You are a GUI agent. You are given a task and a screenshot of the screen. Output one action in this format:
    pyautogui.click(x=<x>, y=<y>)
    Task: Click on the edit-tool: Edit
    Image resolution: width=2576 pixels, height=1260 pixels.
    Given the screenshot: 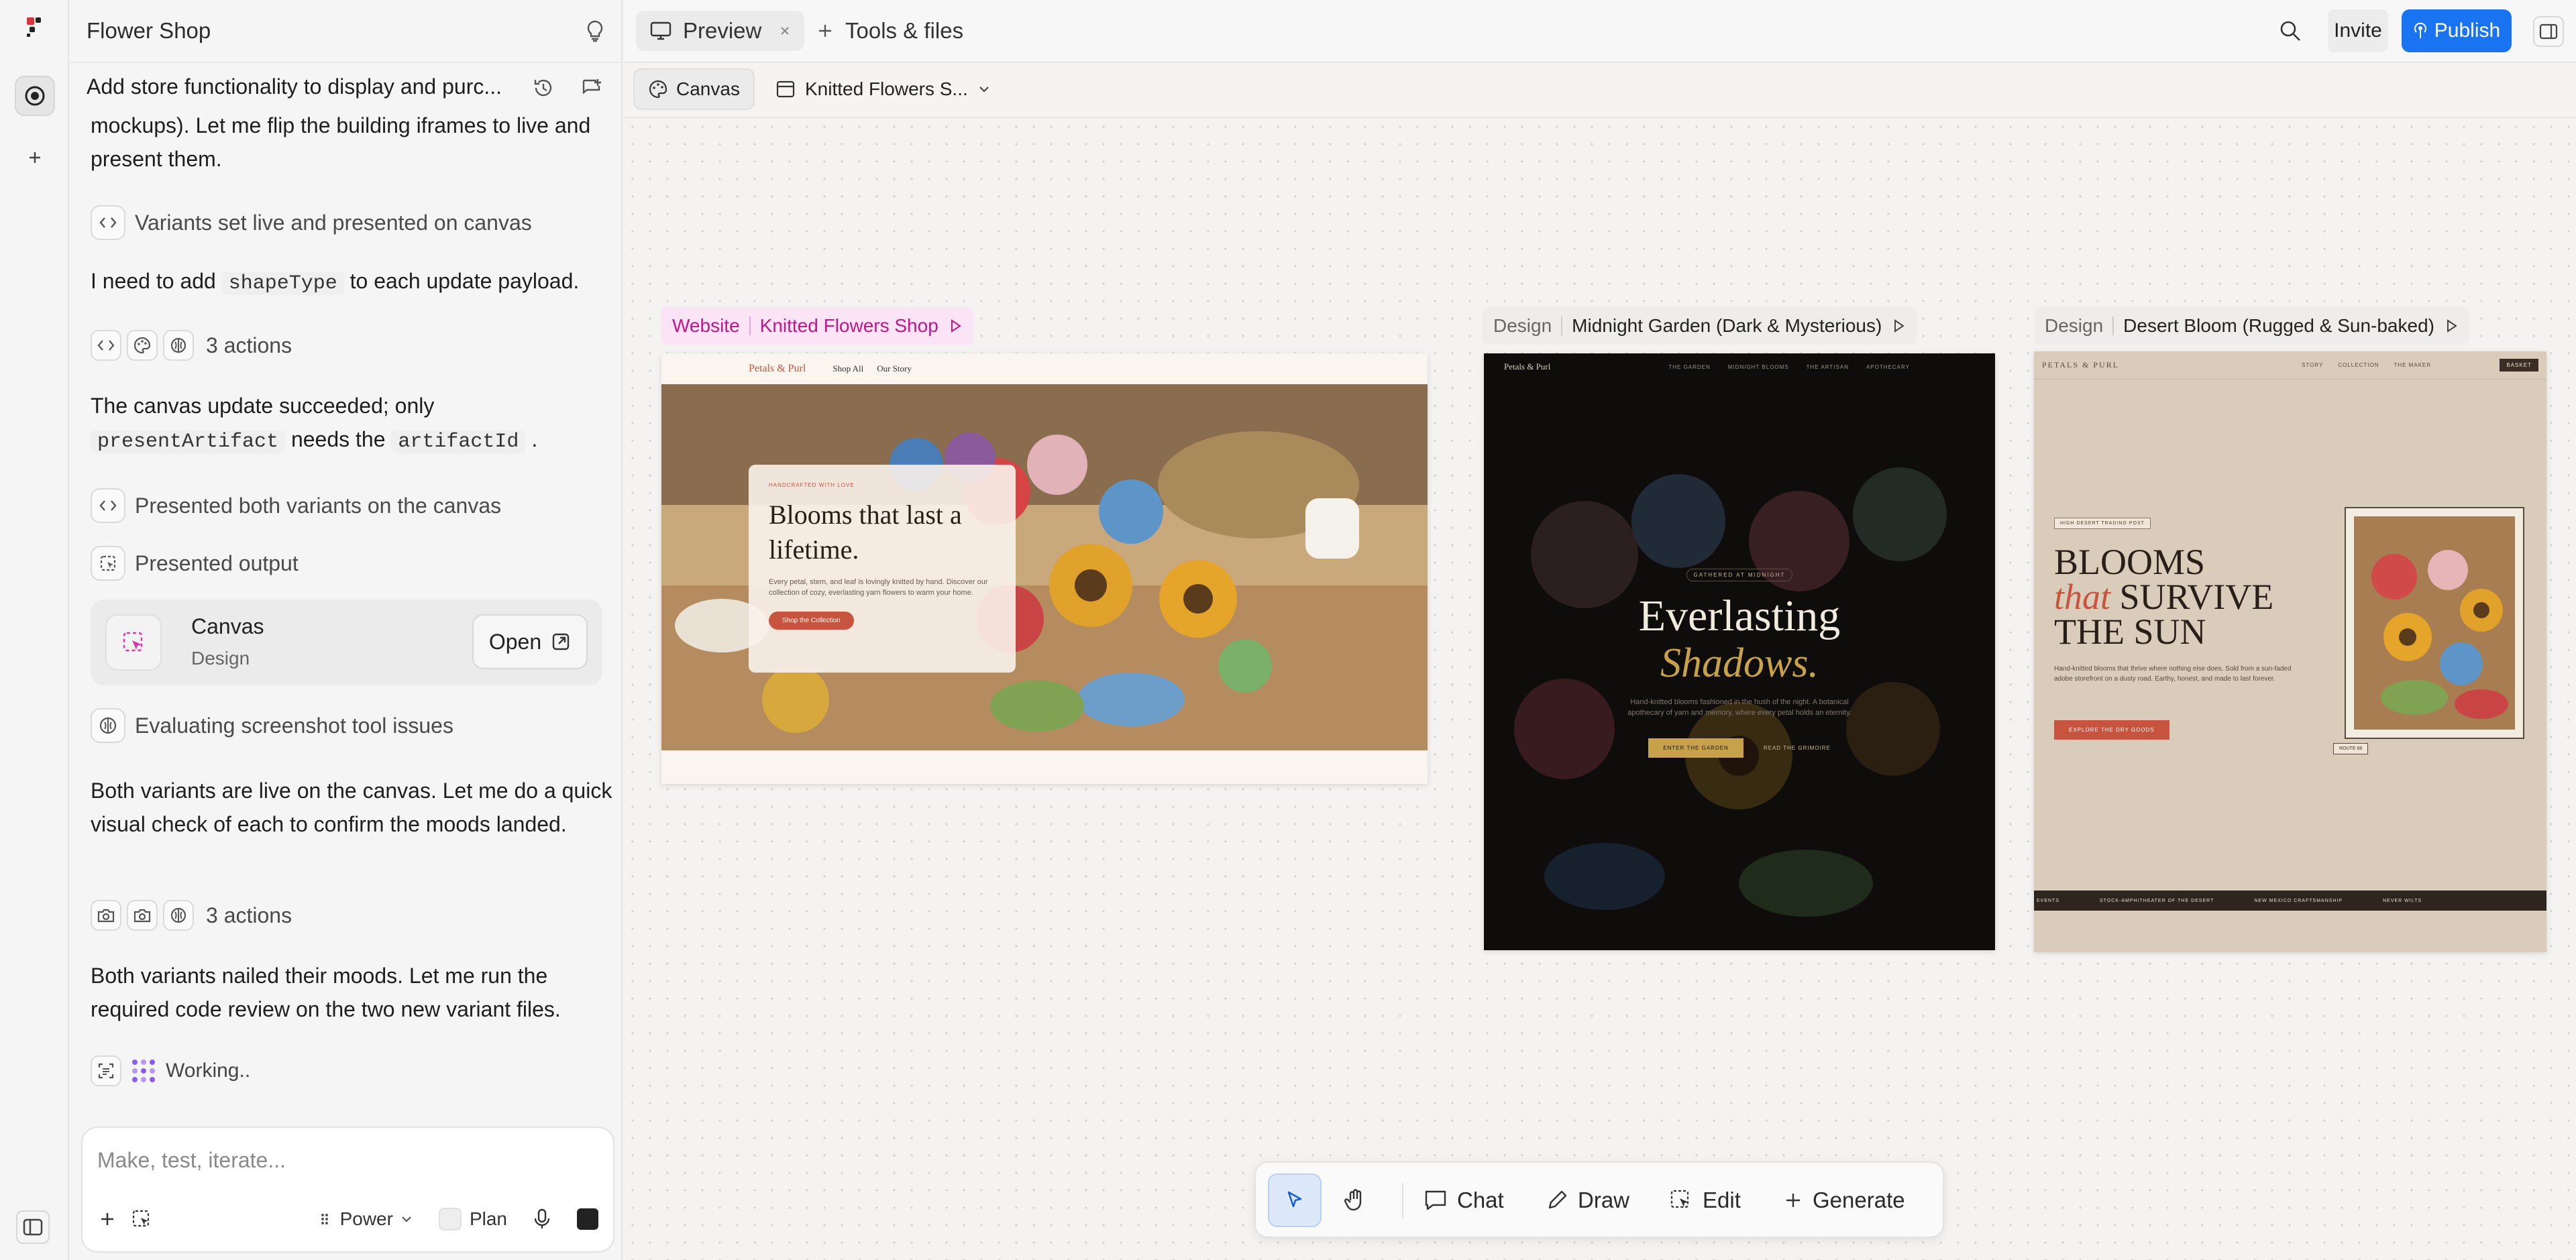 What is the action you would take?
    pyautogui.click(x=1705, y=1200)
    